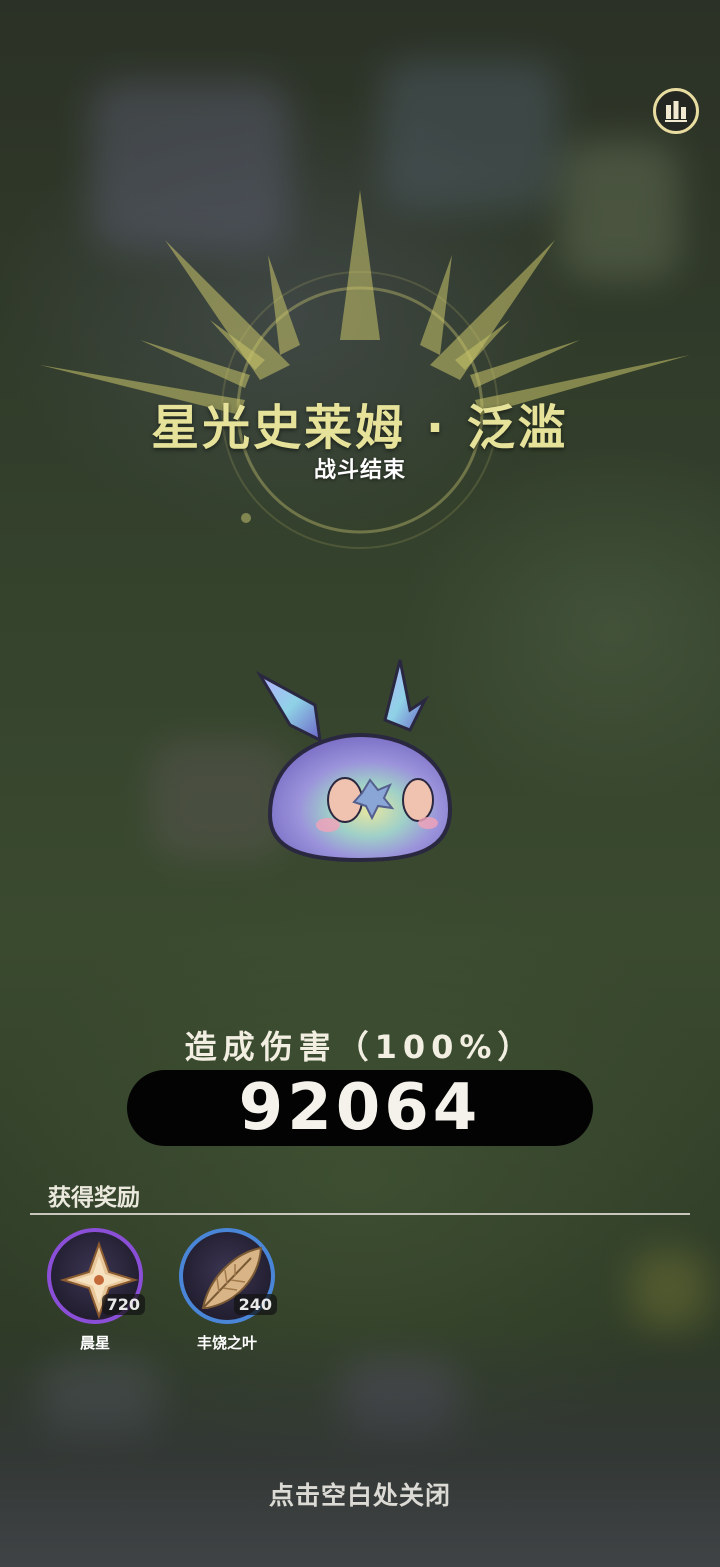  I want to click on reward-count: 720, so click(123, 1304).